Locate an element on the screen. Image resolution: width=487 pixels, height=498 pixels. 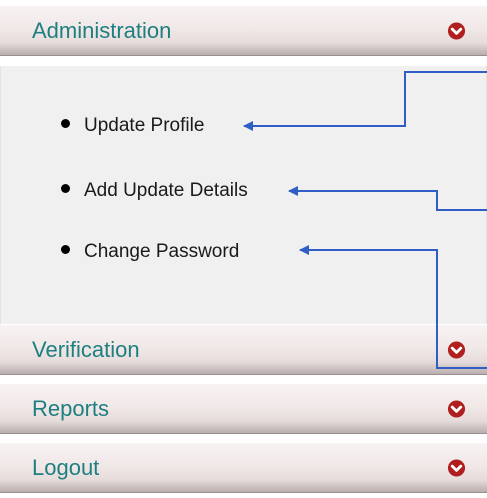
section-header-verification: Verification is located at coordinates (243, 350).